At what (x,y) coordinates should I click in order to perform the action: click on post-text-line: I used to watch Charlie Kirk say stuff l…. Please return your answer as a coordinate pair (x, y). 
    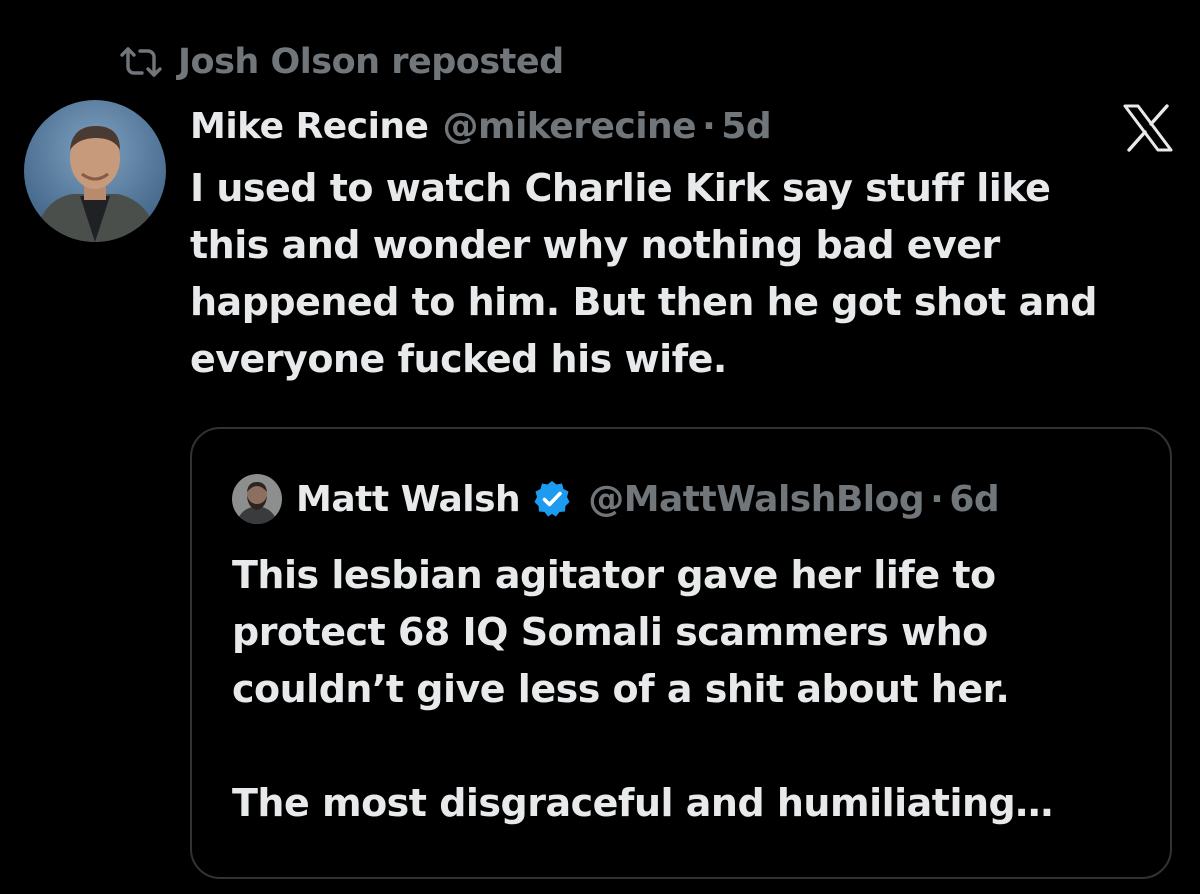
    Looking at the image, I should click on (620, 188).